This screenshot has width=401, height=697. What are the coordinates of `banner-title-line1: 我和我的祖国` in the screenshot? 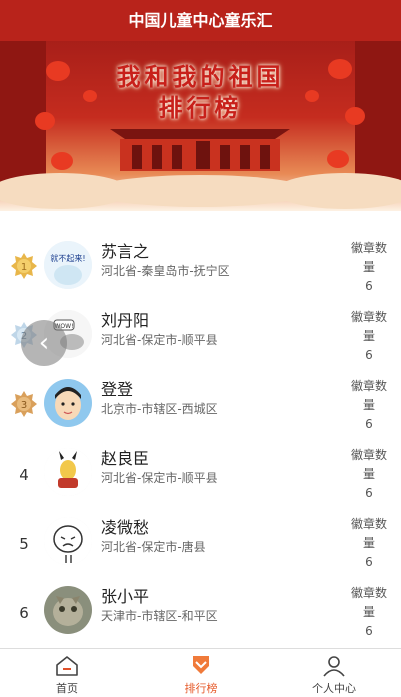 It's located at (200, 76).